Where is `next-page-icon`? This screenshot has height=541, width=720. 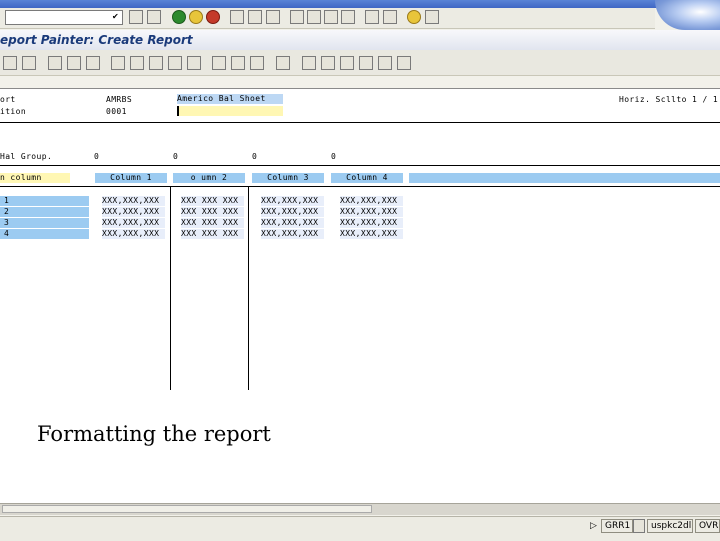 next-page-icon is located at coordinates (331, 17).